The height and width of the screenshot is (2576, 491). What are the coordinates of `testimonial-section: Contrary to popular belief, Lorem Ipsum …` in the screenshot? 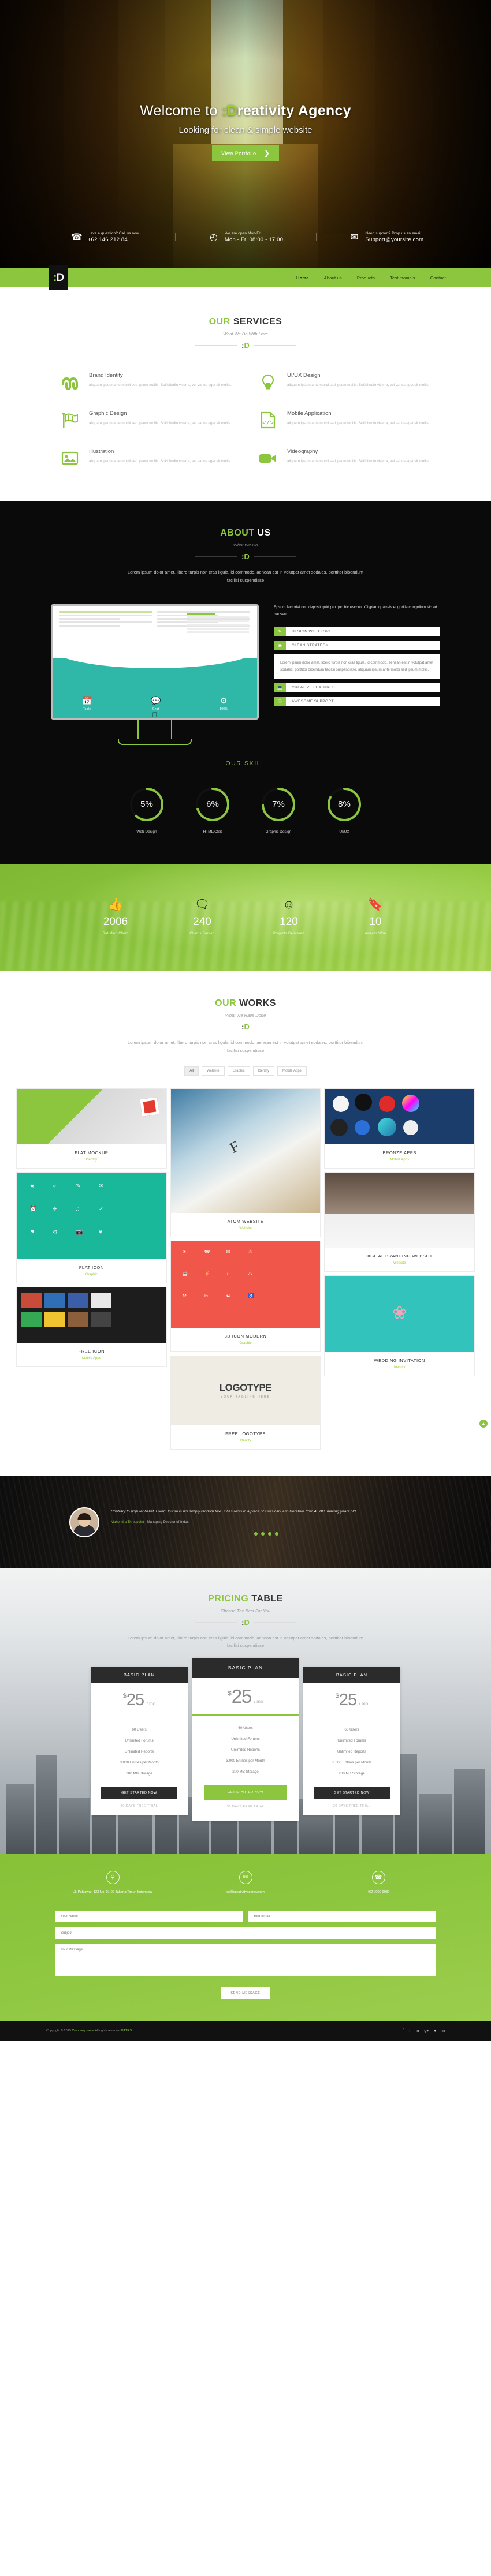 It's located at (245, 1522).